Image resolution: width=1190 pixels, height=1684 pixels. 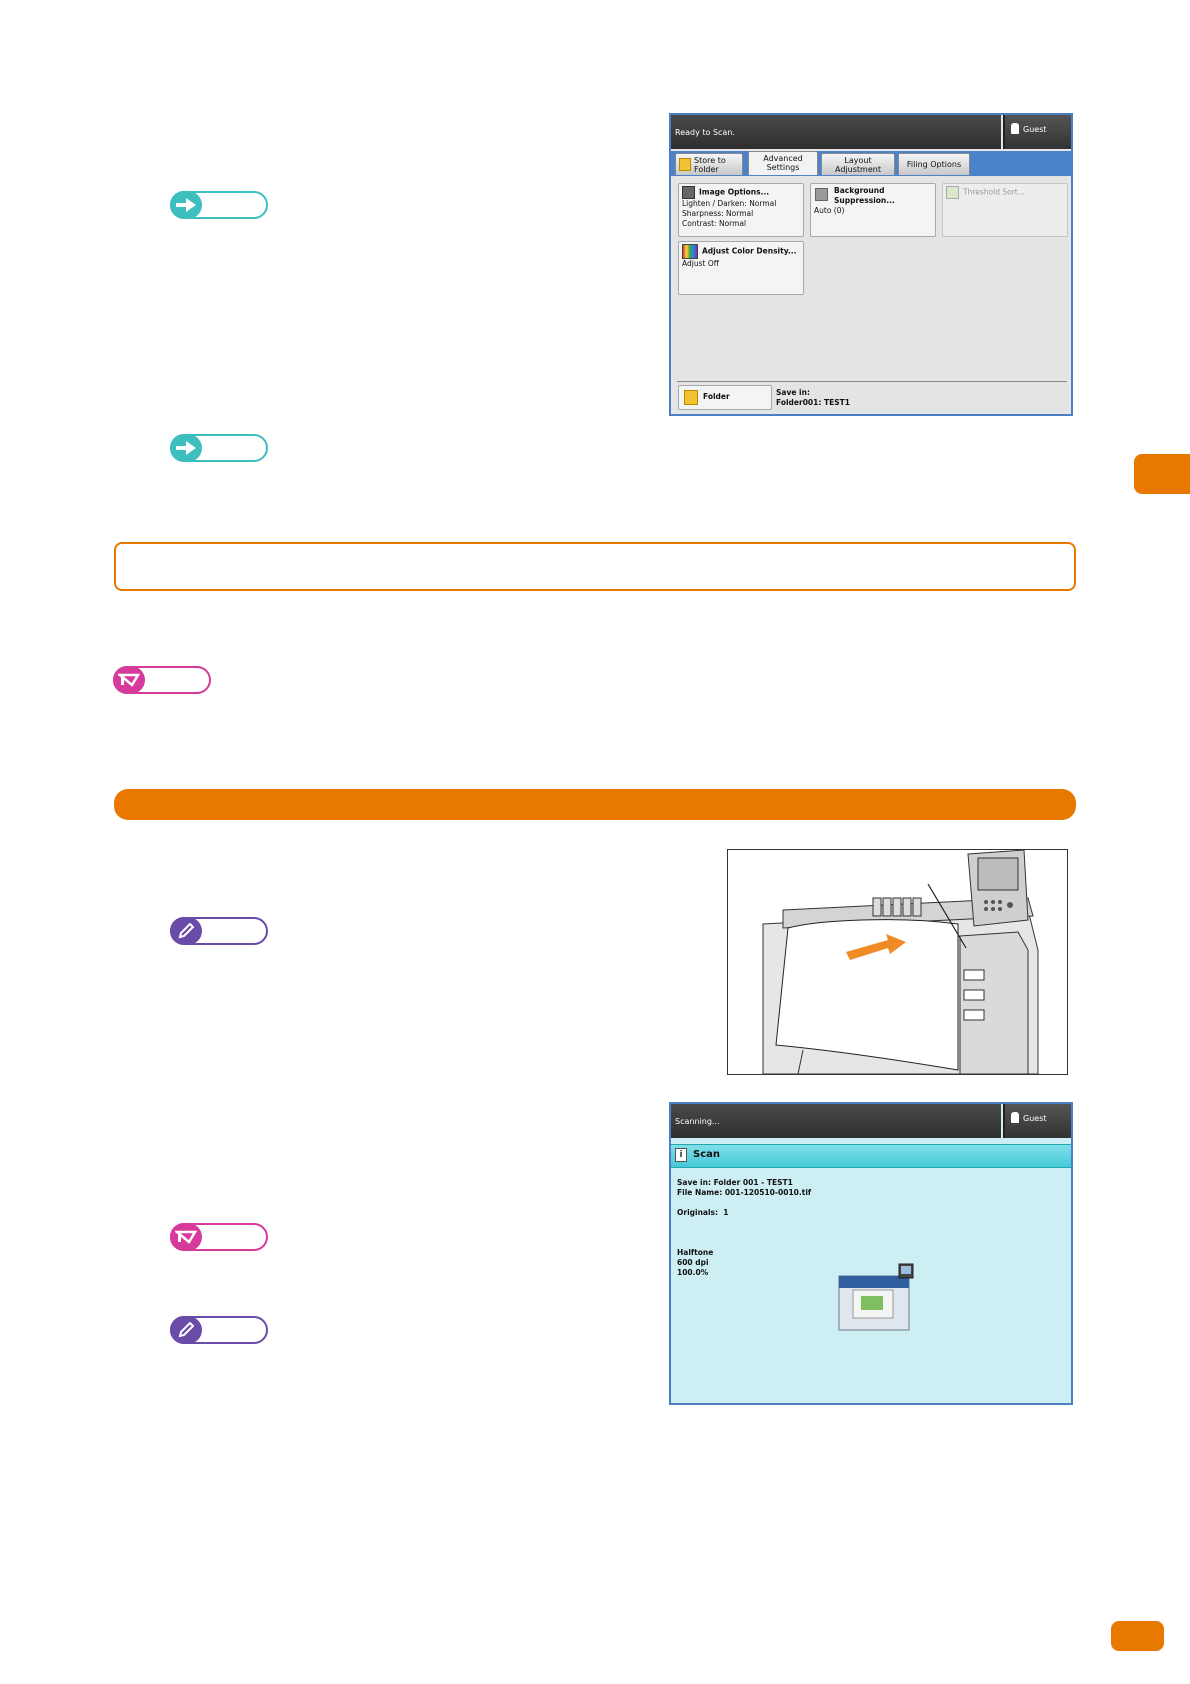 What do you see at coordinates (718, 213) in the screenshot?
I see `sharpness-value: Sharpness: Normal` at bounding box center [718, 213].